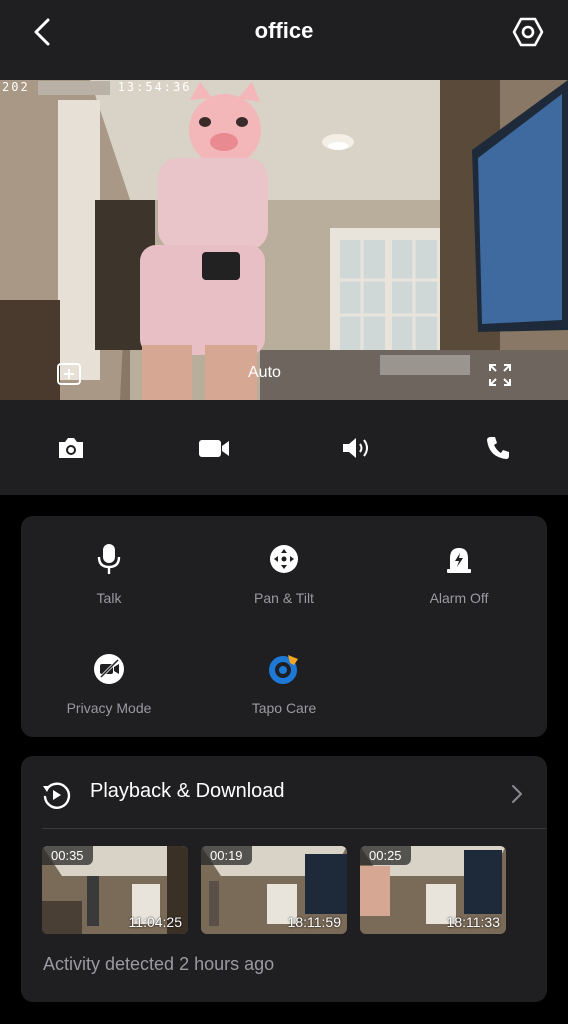 This screenshot has height=1024, width=568. Describe the element at coordinates (109, 559) in the screenshot. I see `microphone-icon` at that location.